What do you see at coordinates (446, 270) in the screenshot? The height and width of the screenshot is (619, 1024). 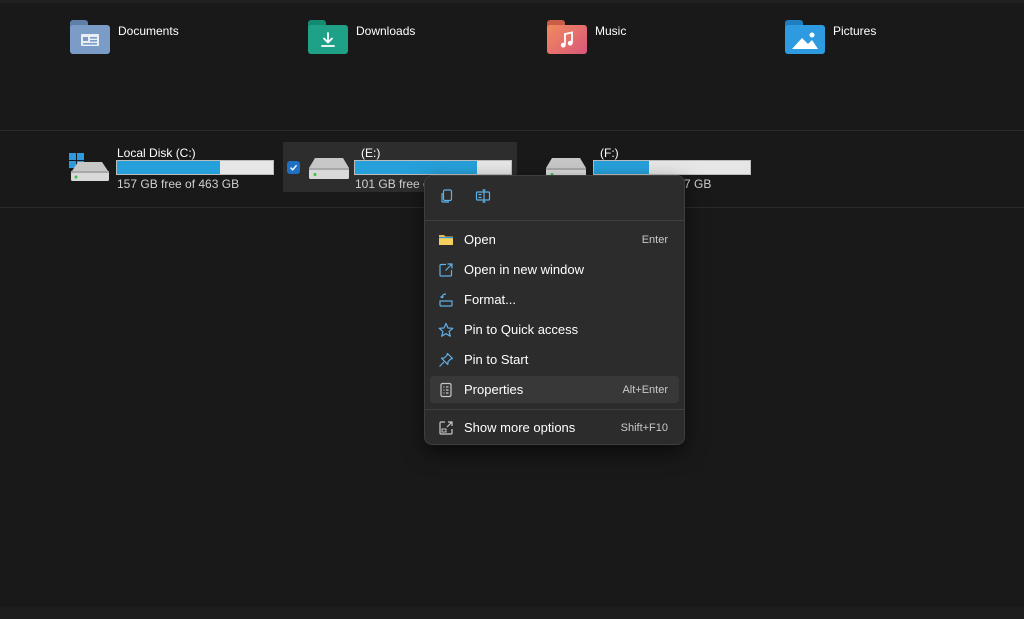 I see `open-external-icon` at bounding box center [446, 270].